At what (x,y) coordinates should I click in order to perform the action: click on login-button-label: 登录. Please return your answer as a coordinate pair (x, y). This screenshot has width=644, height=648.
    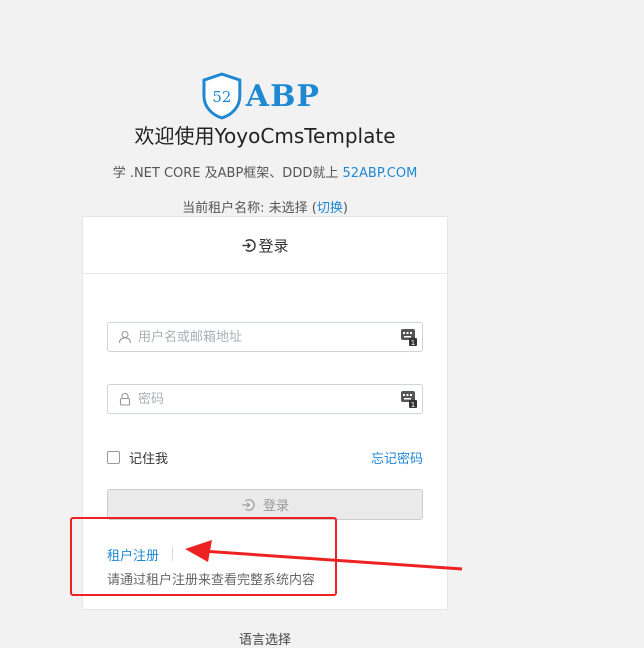
    Looking at the image, I should click on (275, 506).